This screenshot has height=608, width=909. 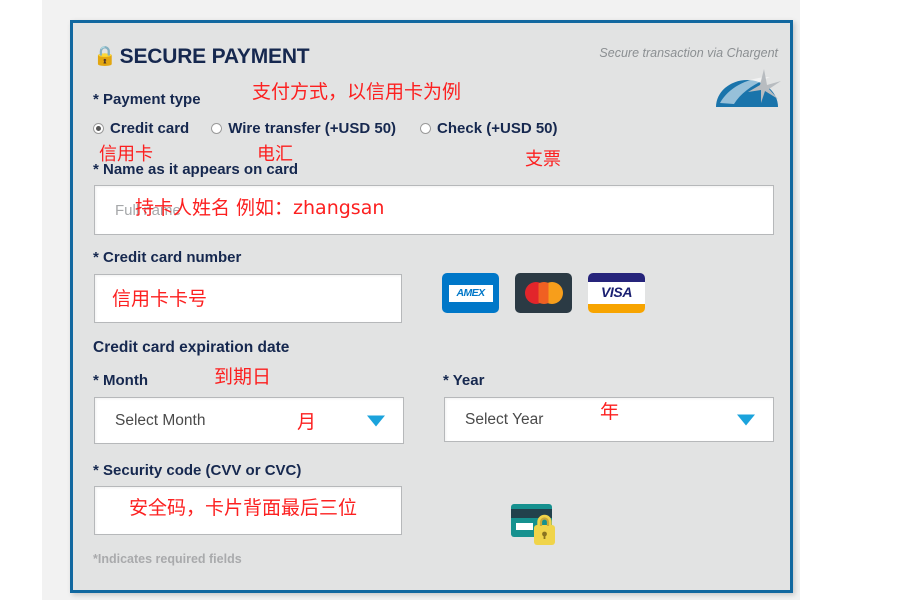 What do you see at coordinates (609, 419) in the screenshot?
I see `year-select: Select Year` at bounding box center [609, 419].